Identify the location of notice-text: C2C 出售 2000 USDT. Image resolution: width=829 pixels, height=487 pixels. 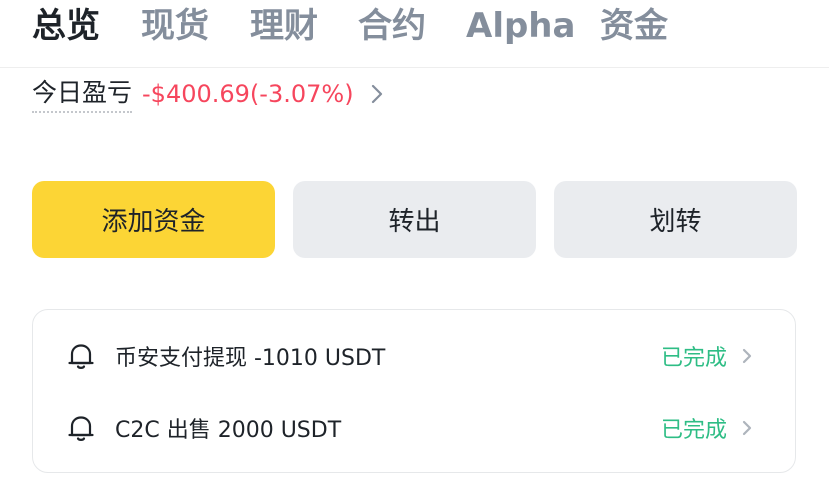
(228, 430).